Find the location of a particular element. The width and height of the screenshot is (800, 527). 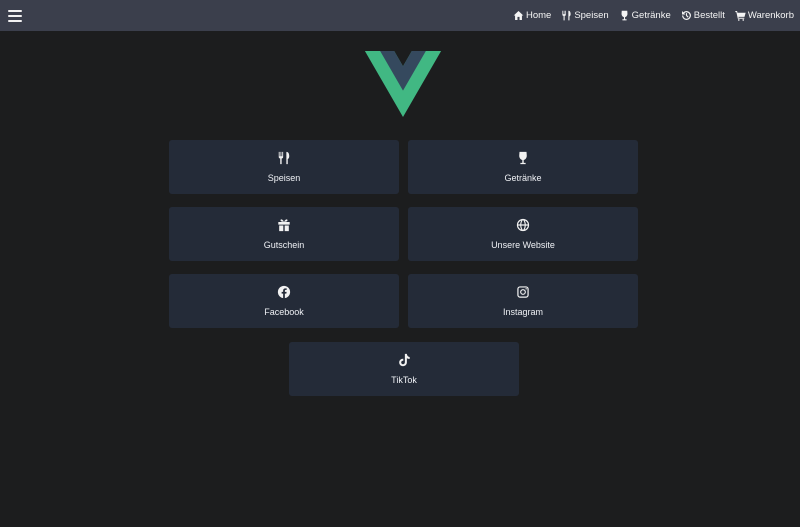

nav-link-bestellt: Bestellt is located at coordinates (703, 15).